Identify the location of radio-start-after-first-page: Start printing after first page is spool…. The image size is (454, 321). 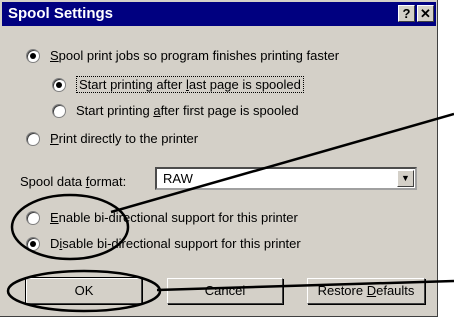
(175, 110).